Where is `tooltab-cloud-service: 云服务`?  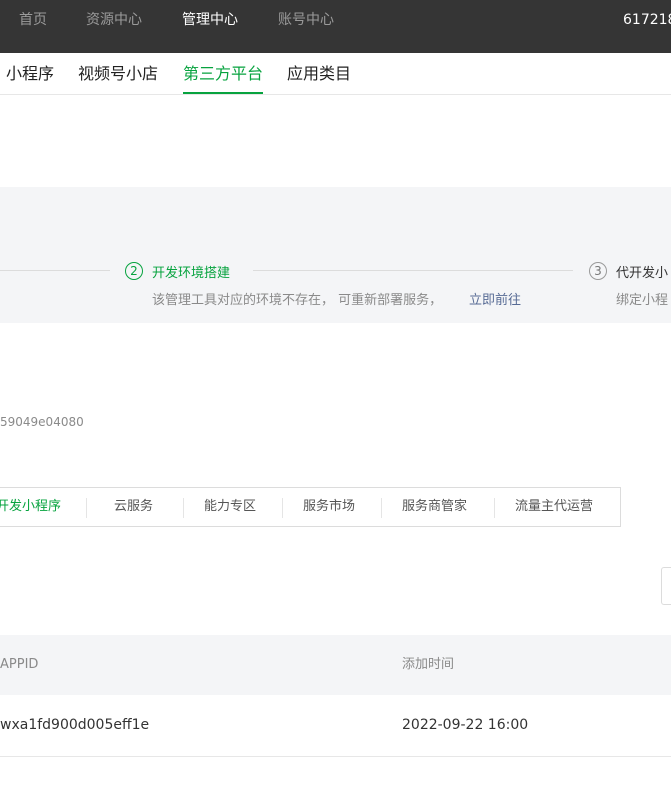 tooltab-cloud-service: 云服务 is located at coordinates (133, 507).